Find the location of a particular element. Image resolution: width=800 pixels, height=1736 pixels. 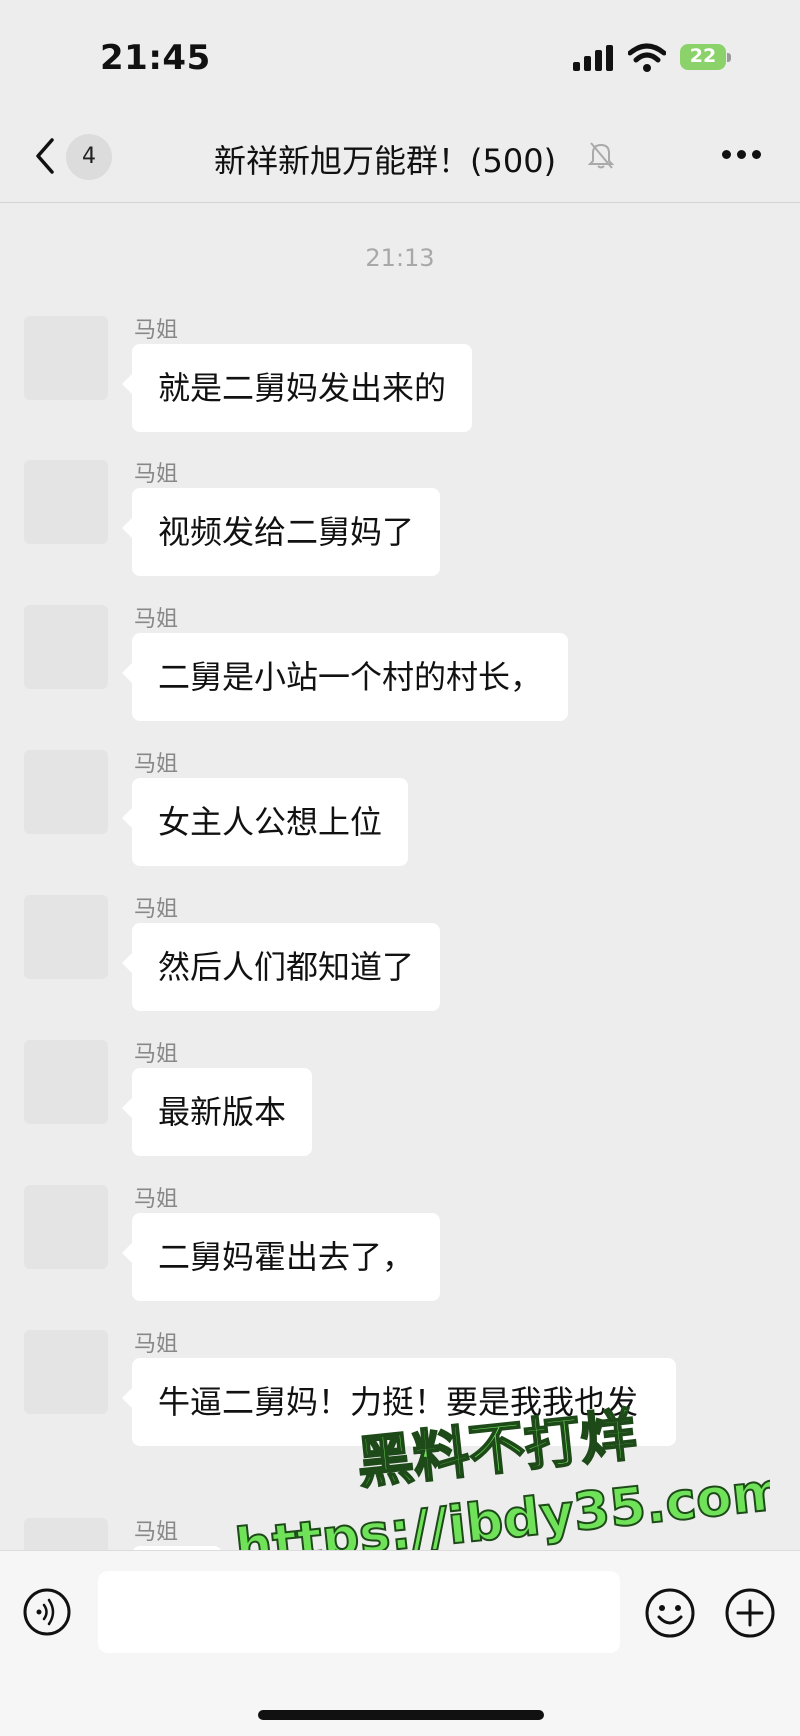

message-bubble: 最新版本 is located at coordinates (217, 1112).